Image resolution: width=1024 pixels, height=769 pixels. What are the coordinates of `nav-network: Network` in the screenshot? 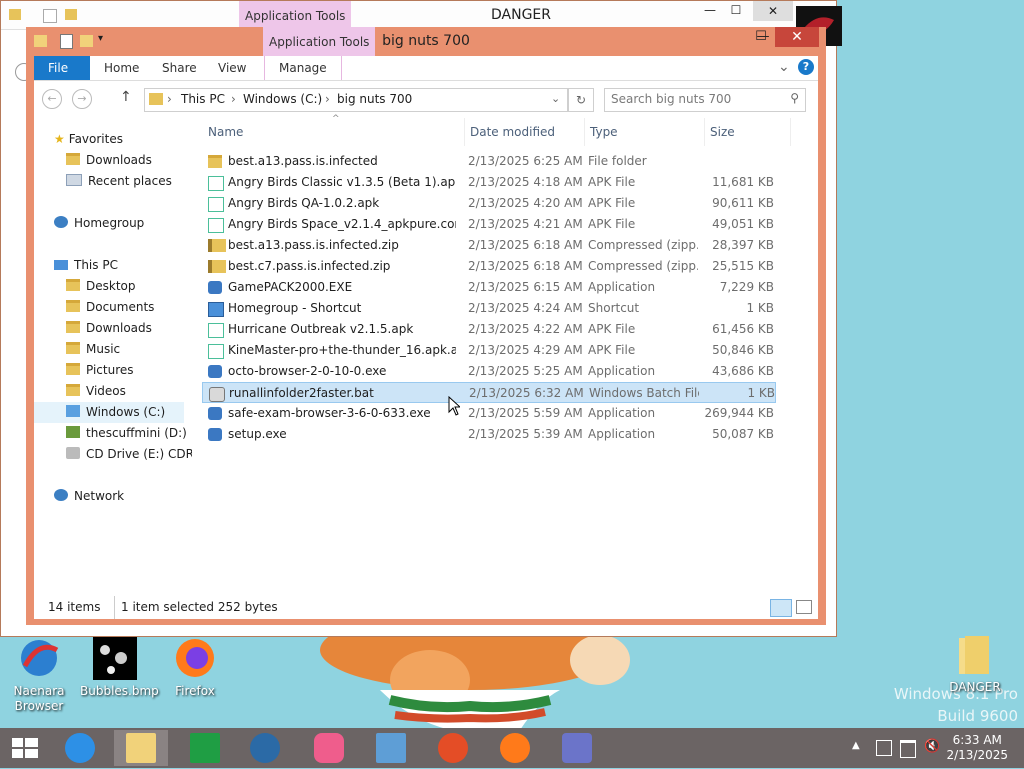 It's located at (89, 496).